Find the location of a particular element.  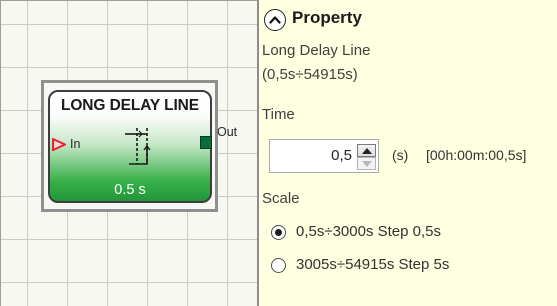

input-pin-label: In is located at coordinates (75, 144).